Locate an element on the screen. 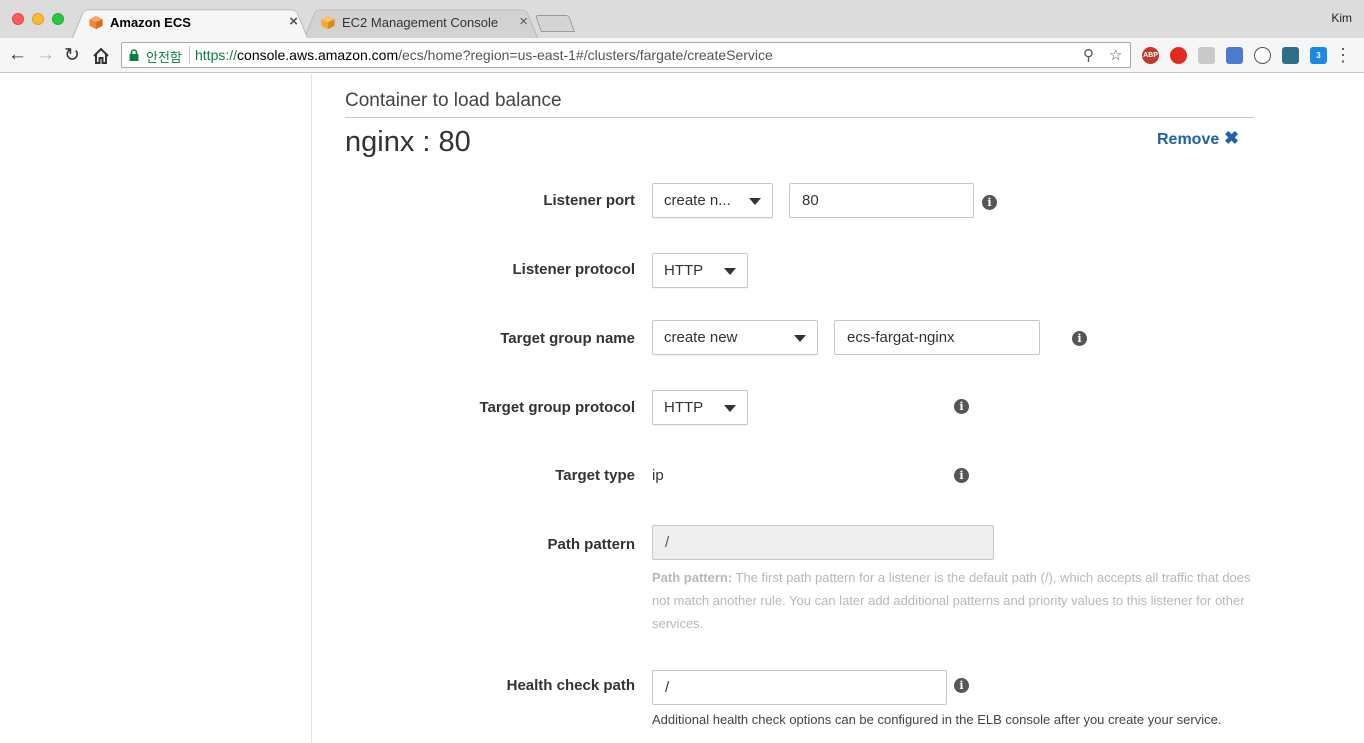 The height and width of the screenshot is (743, 1364). bookmark-star-icon: ☆ is located at coordinates (1115, 55).